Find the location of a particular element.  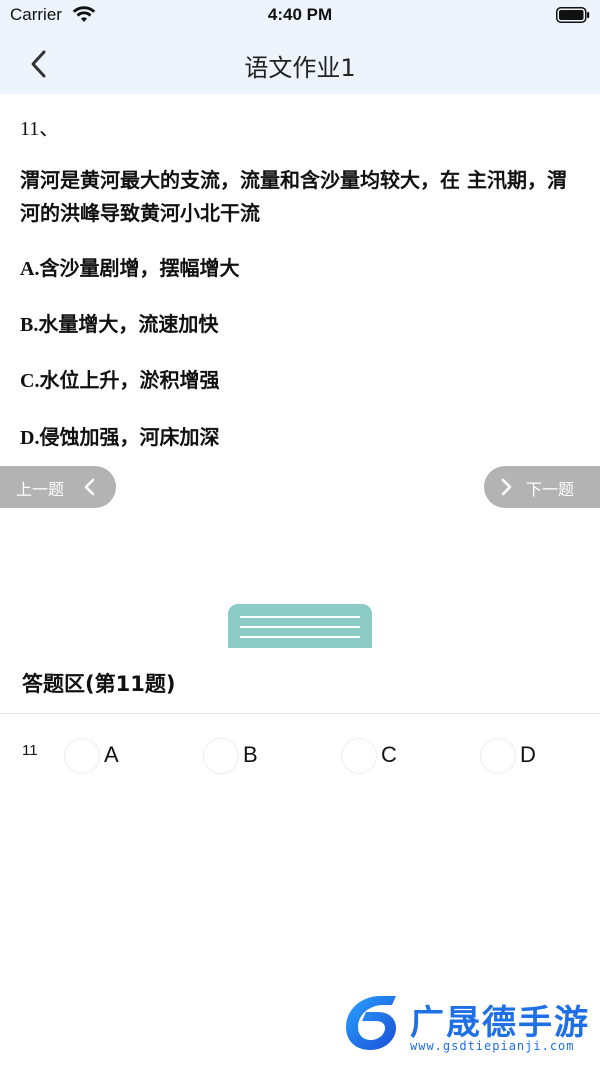

watermark-name: 广晟德手游 is located at coordinates (500, 1023).